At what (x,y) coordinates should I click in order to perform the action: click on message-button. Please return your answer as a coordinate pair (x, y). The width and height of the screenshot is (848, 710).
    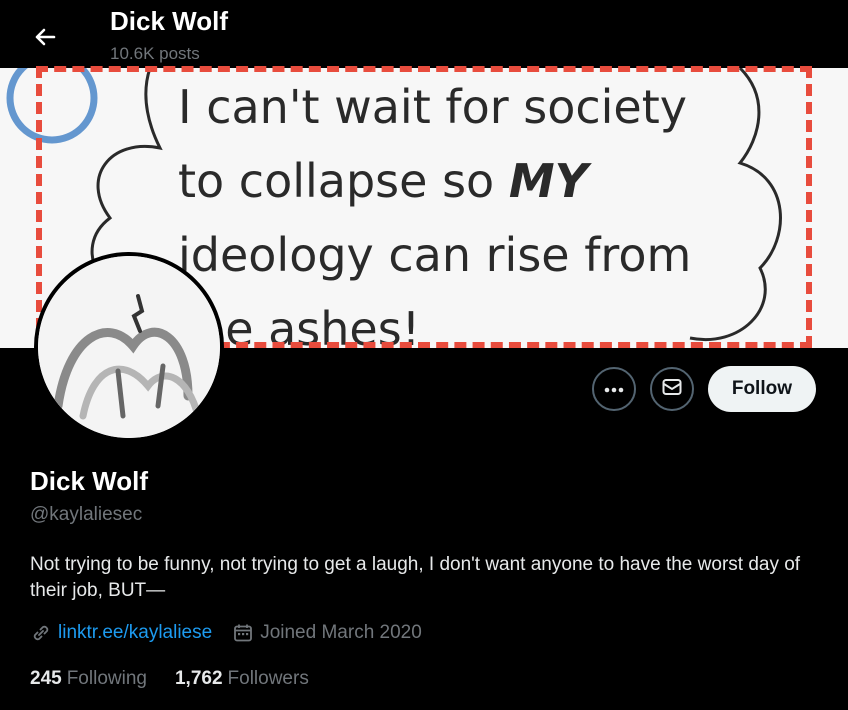
    Looking at the image, I should click on (671, 389).